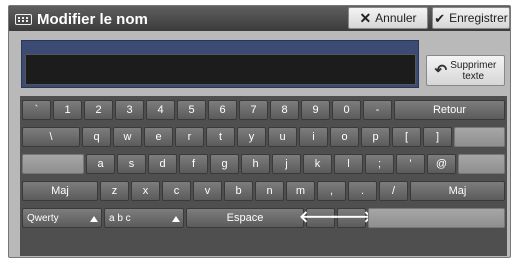  I want to click on save-button: ✔ Enregistrer, so click(471, 18).